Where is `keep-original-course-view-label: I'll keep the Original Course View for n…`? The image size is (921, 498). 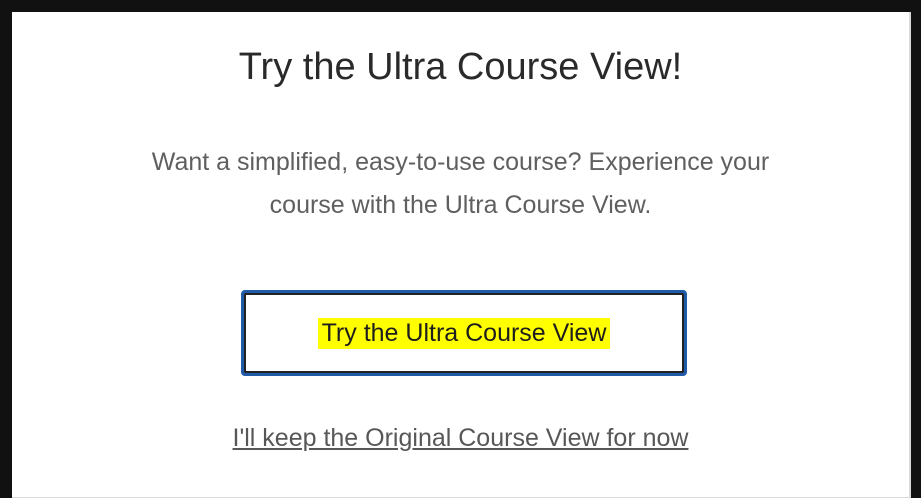
keep-original-course-view-label: I'll keep the Original Course View for n… is located at coordinates (460, 438).